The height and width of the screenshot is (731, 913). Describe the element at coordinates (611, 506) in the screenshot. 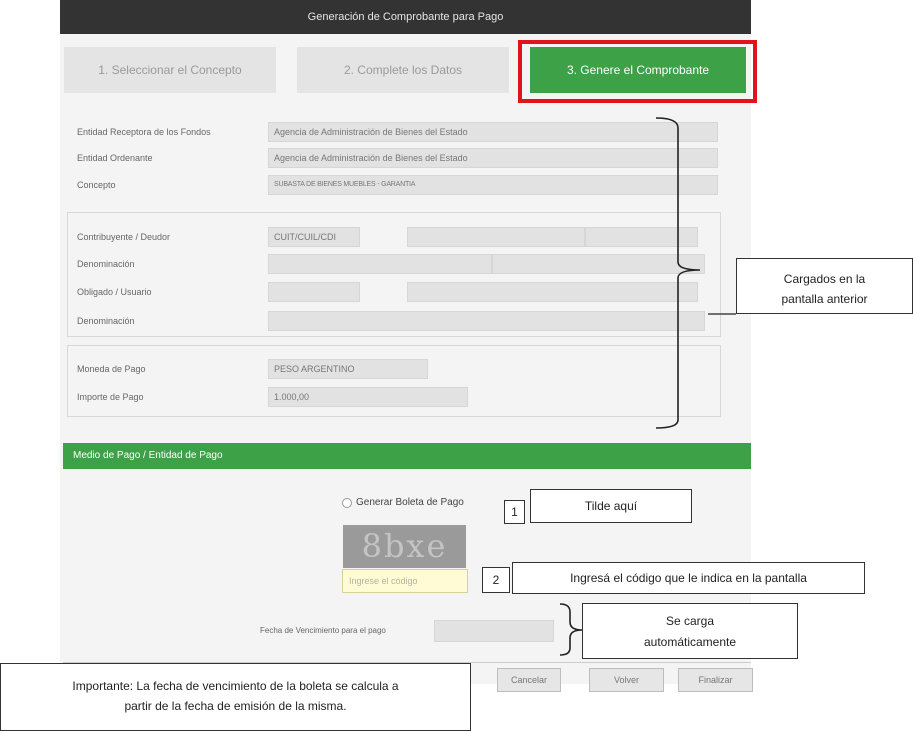

I see `tilde-callout: Tilde aquí` at that location.